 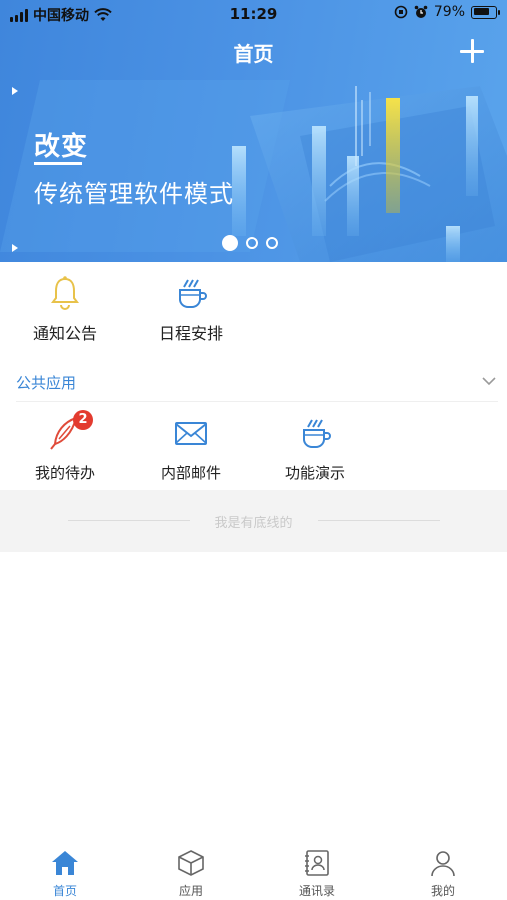 I want to click on battery-percent: 79%, so click(x=449, y=12).